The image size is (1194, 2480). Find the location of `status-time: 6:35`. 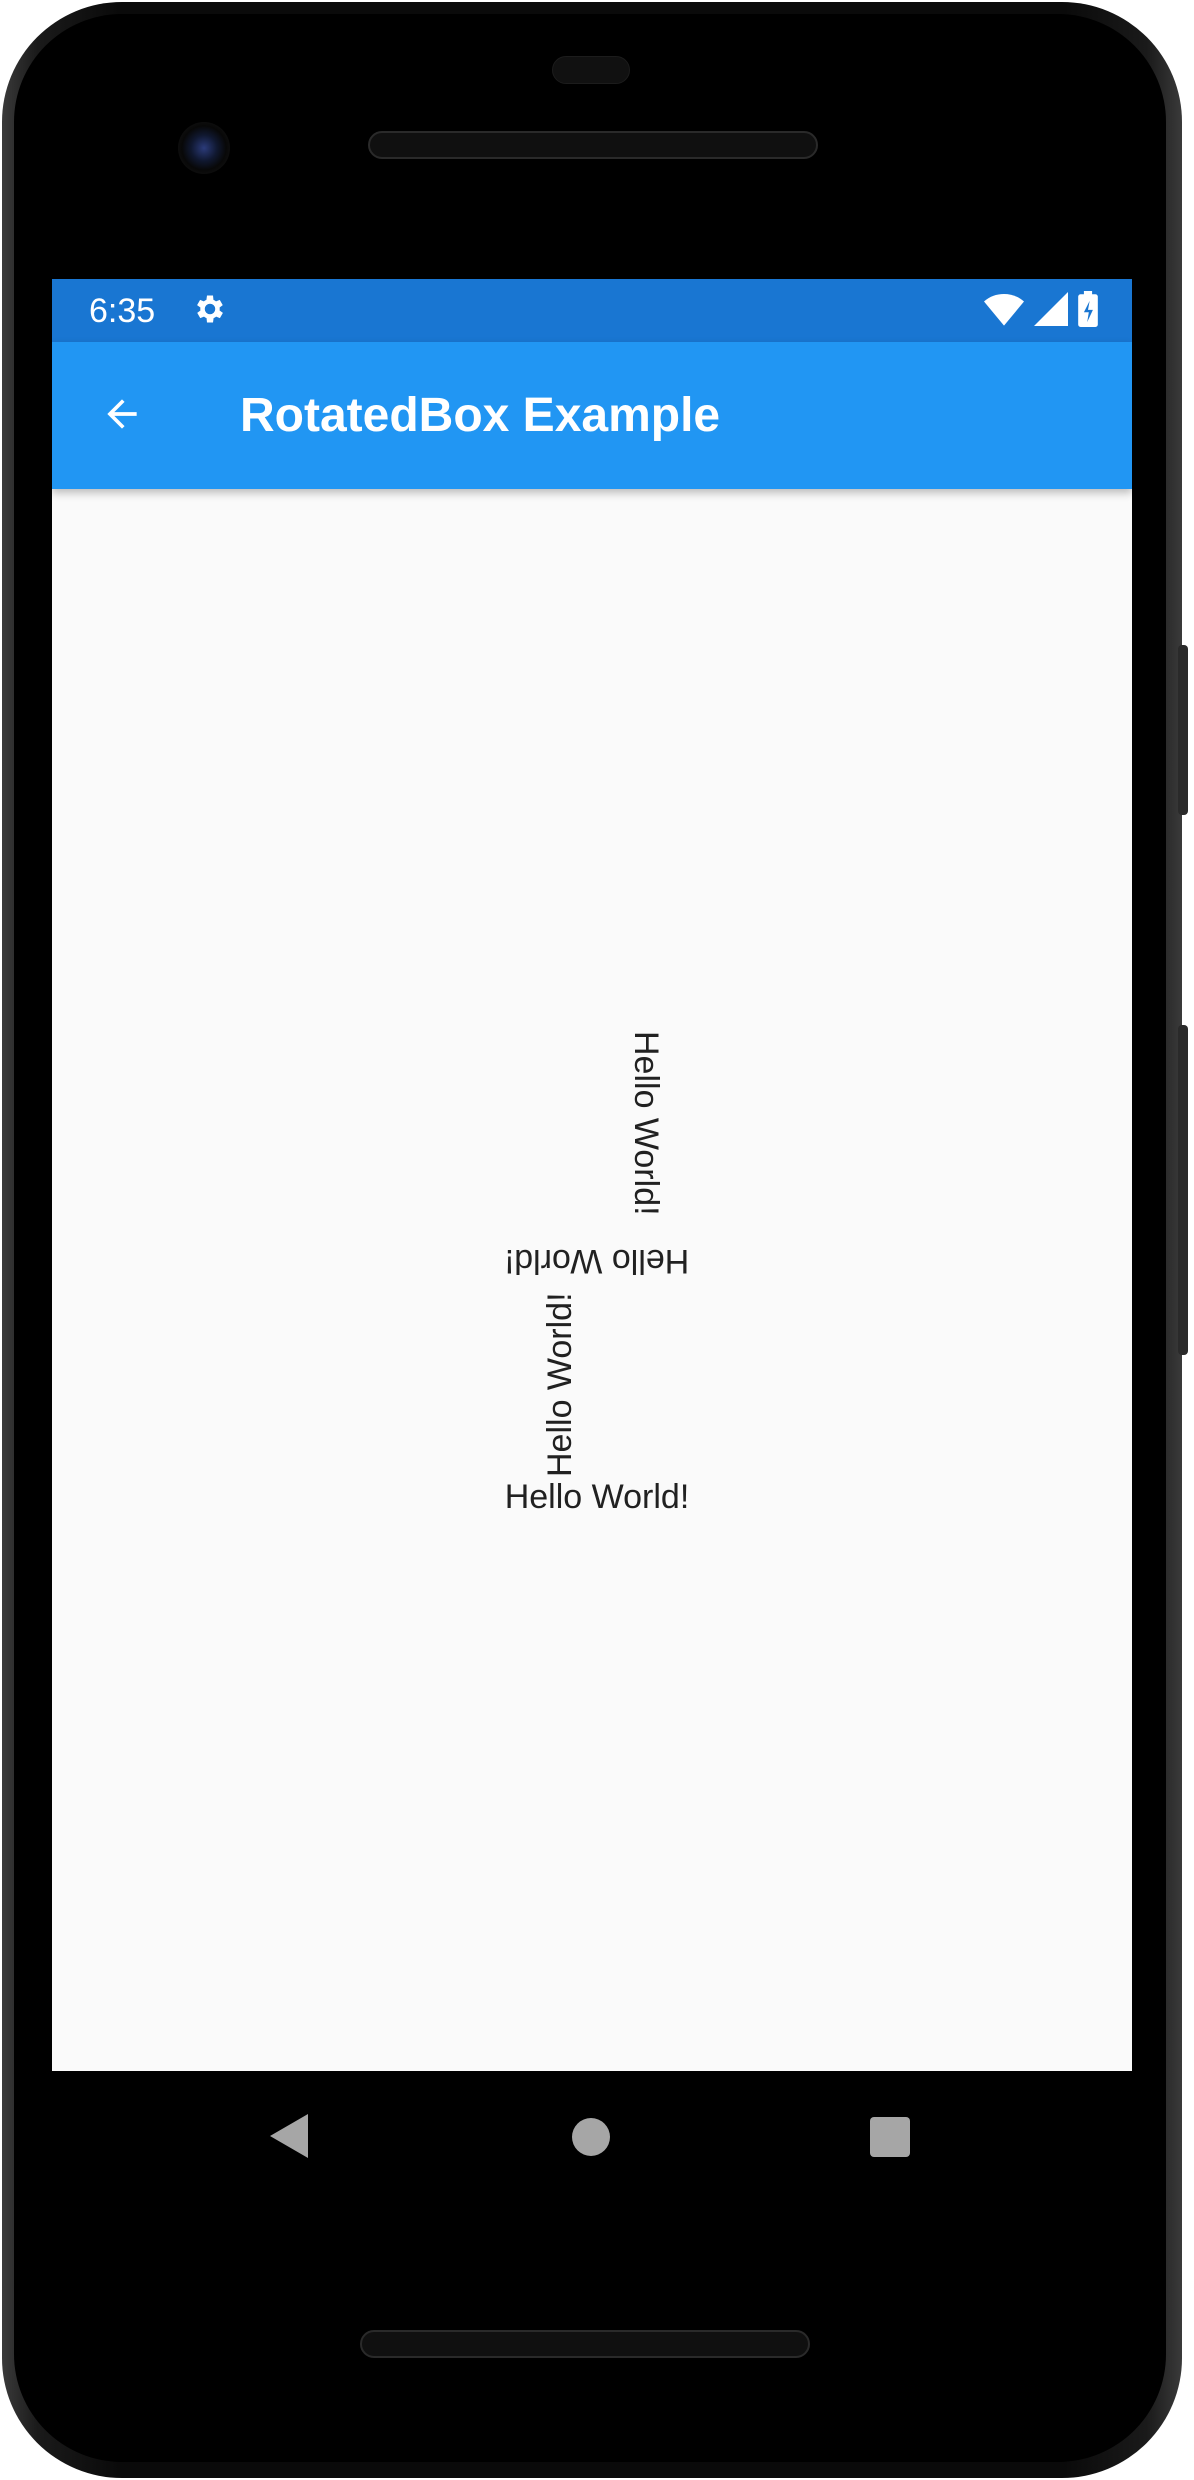

status-time: 6:35 is located at coordinates (122, 311).